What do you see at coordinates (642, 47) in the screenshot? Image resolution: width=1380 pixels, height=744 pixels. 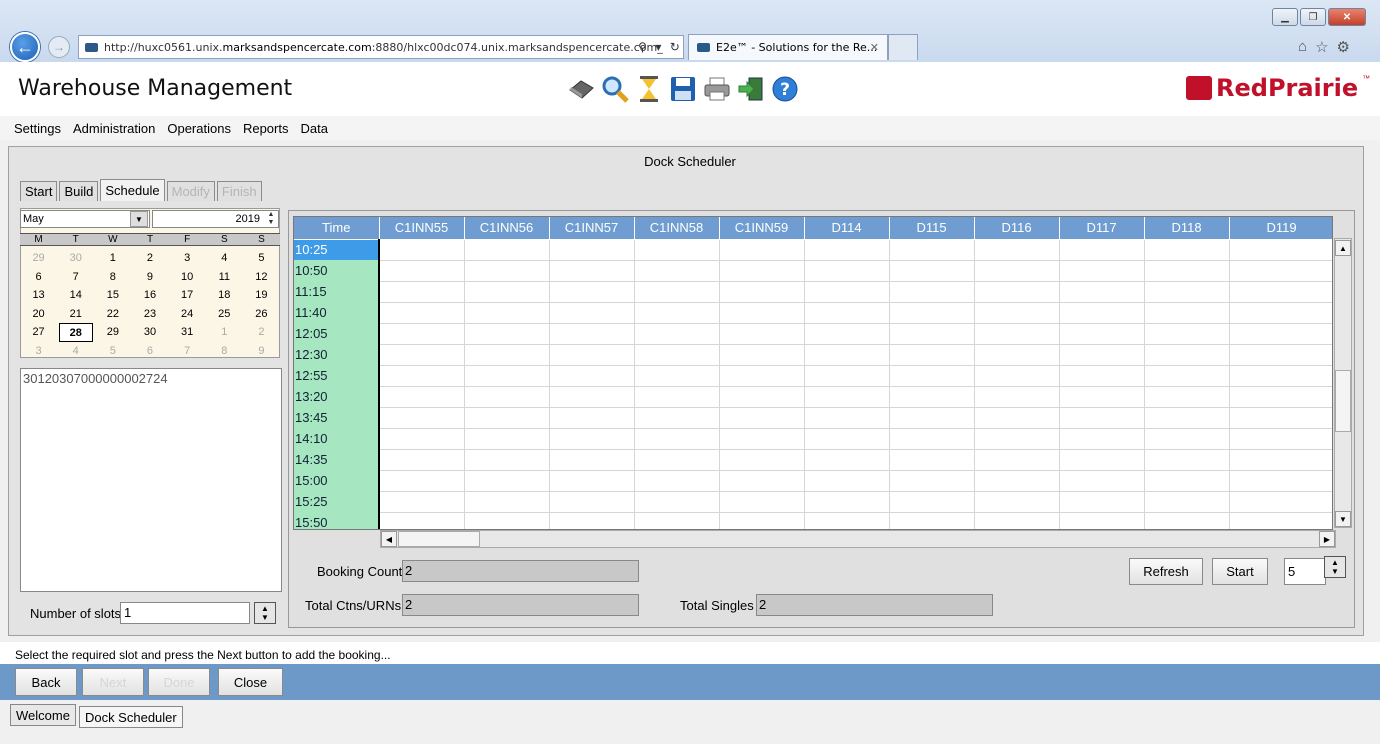 I see `search-icon: ⚲` at bounding box center [642, 47].